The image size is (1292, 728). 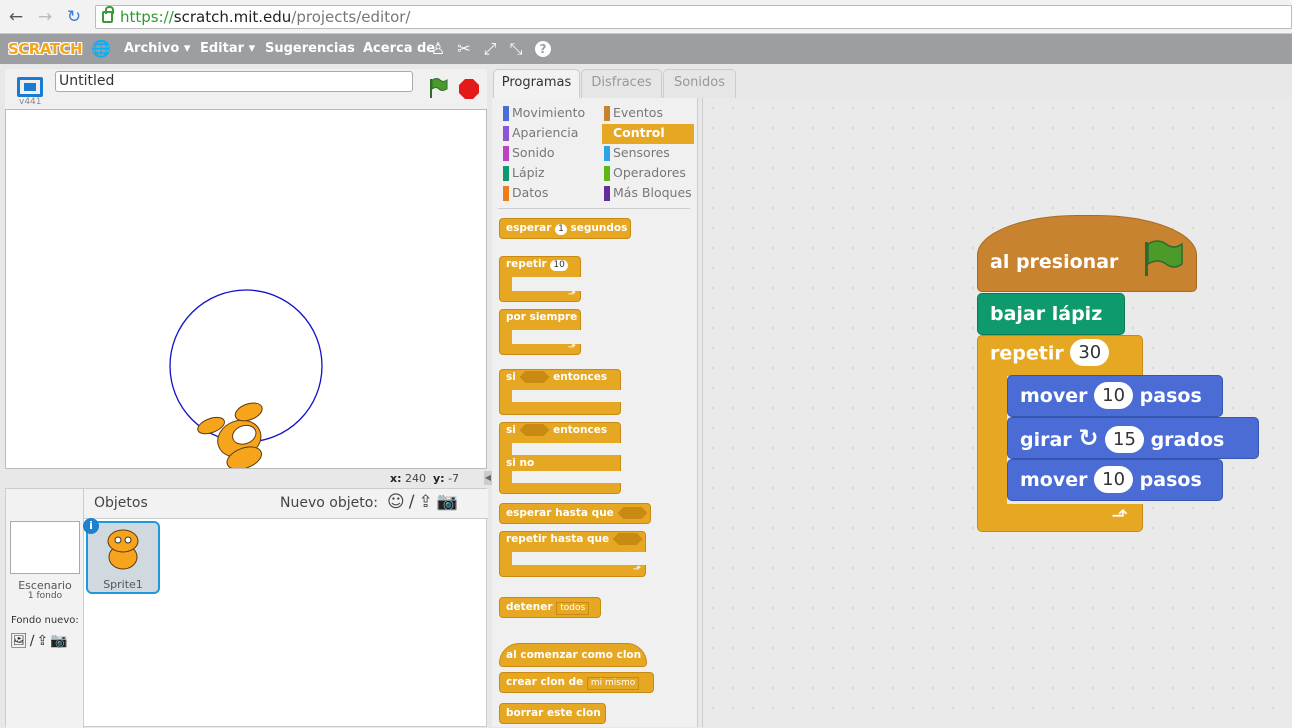 I want to click on objects-header: Objetos Nuevo objeto: ☺∕⇪📷, so click(x=286, y=504).